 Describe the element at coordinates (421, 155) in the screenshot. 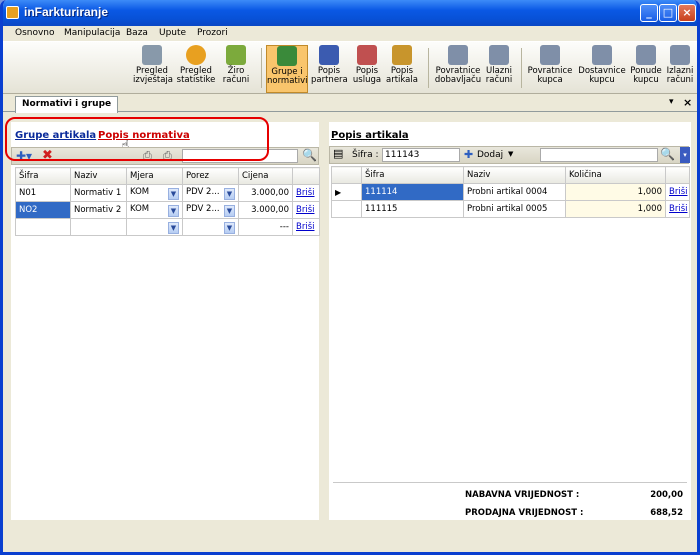

I see `sifra-input: 111143` at that location.